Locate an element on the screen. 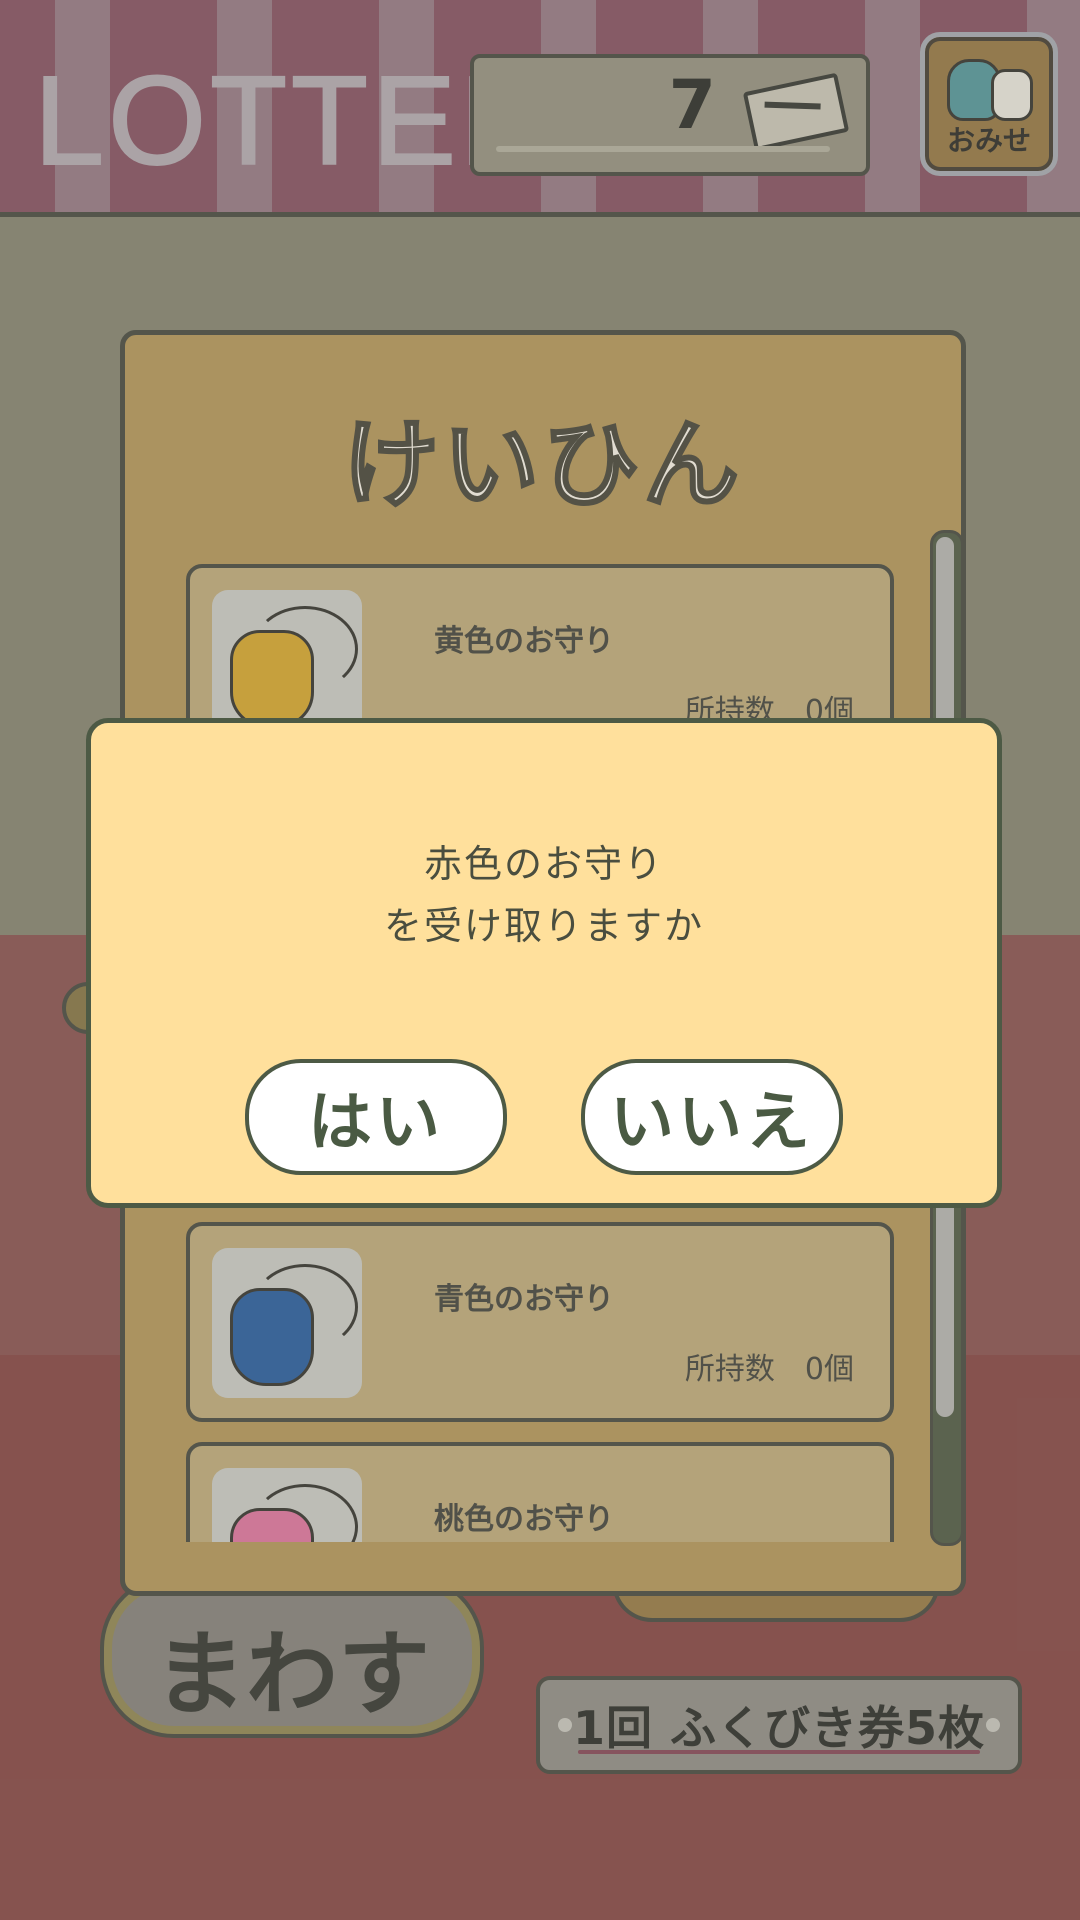 The height and width of the screenshot is (1920, 1080). dialog-message-line2: を受け取りますか is located at coordinates (543, 926).